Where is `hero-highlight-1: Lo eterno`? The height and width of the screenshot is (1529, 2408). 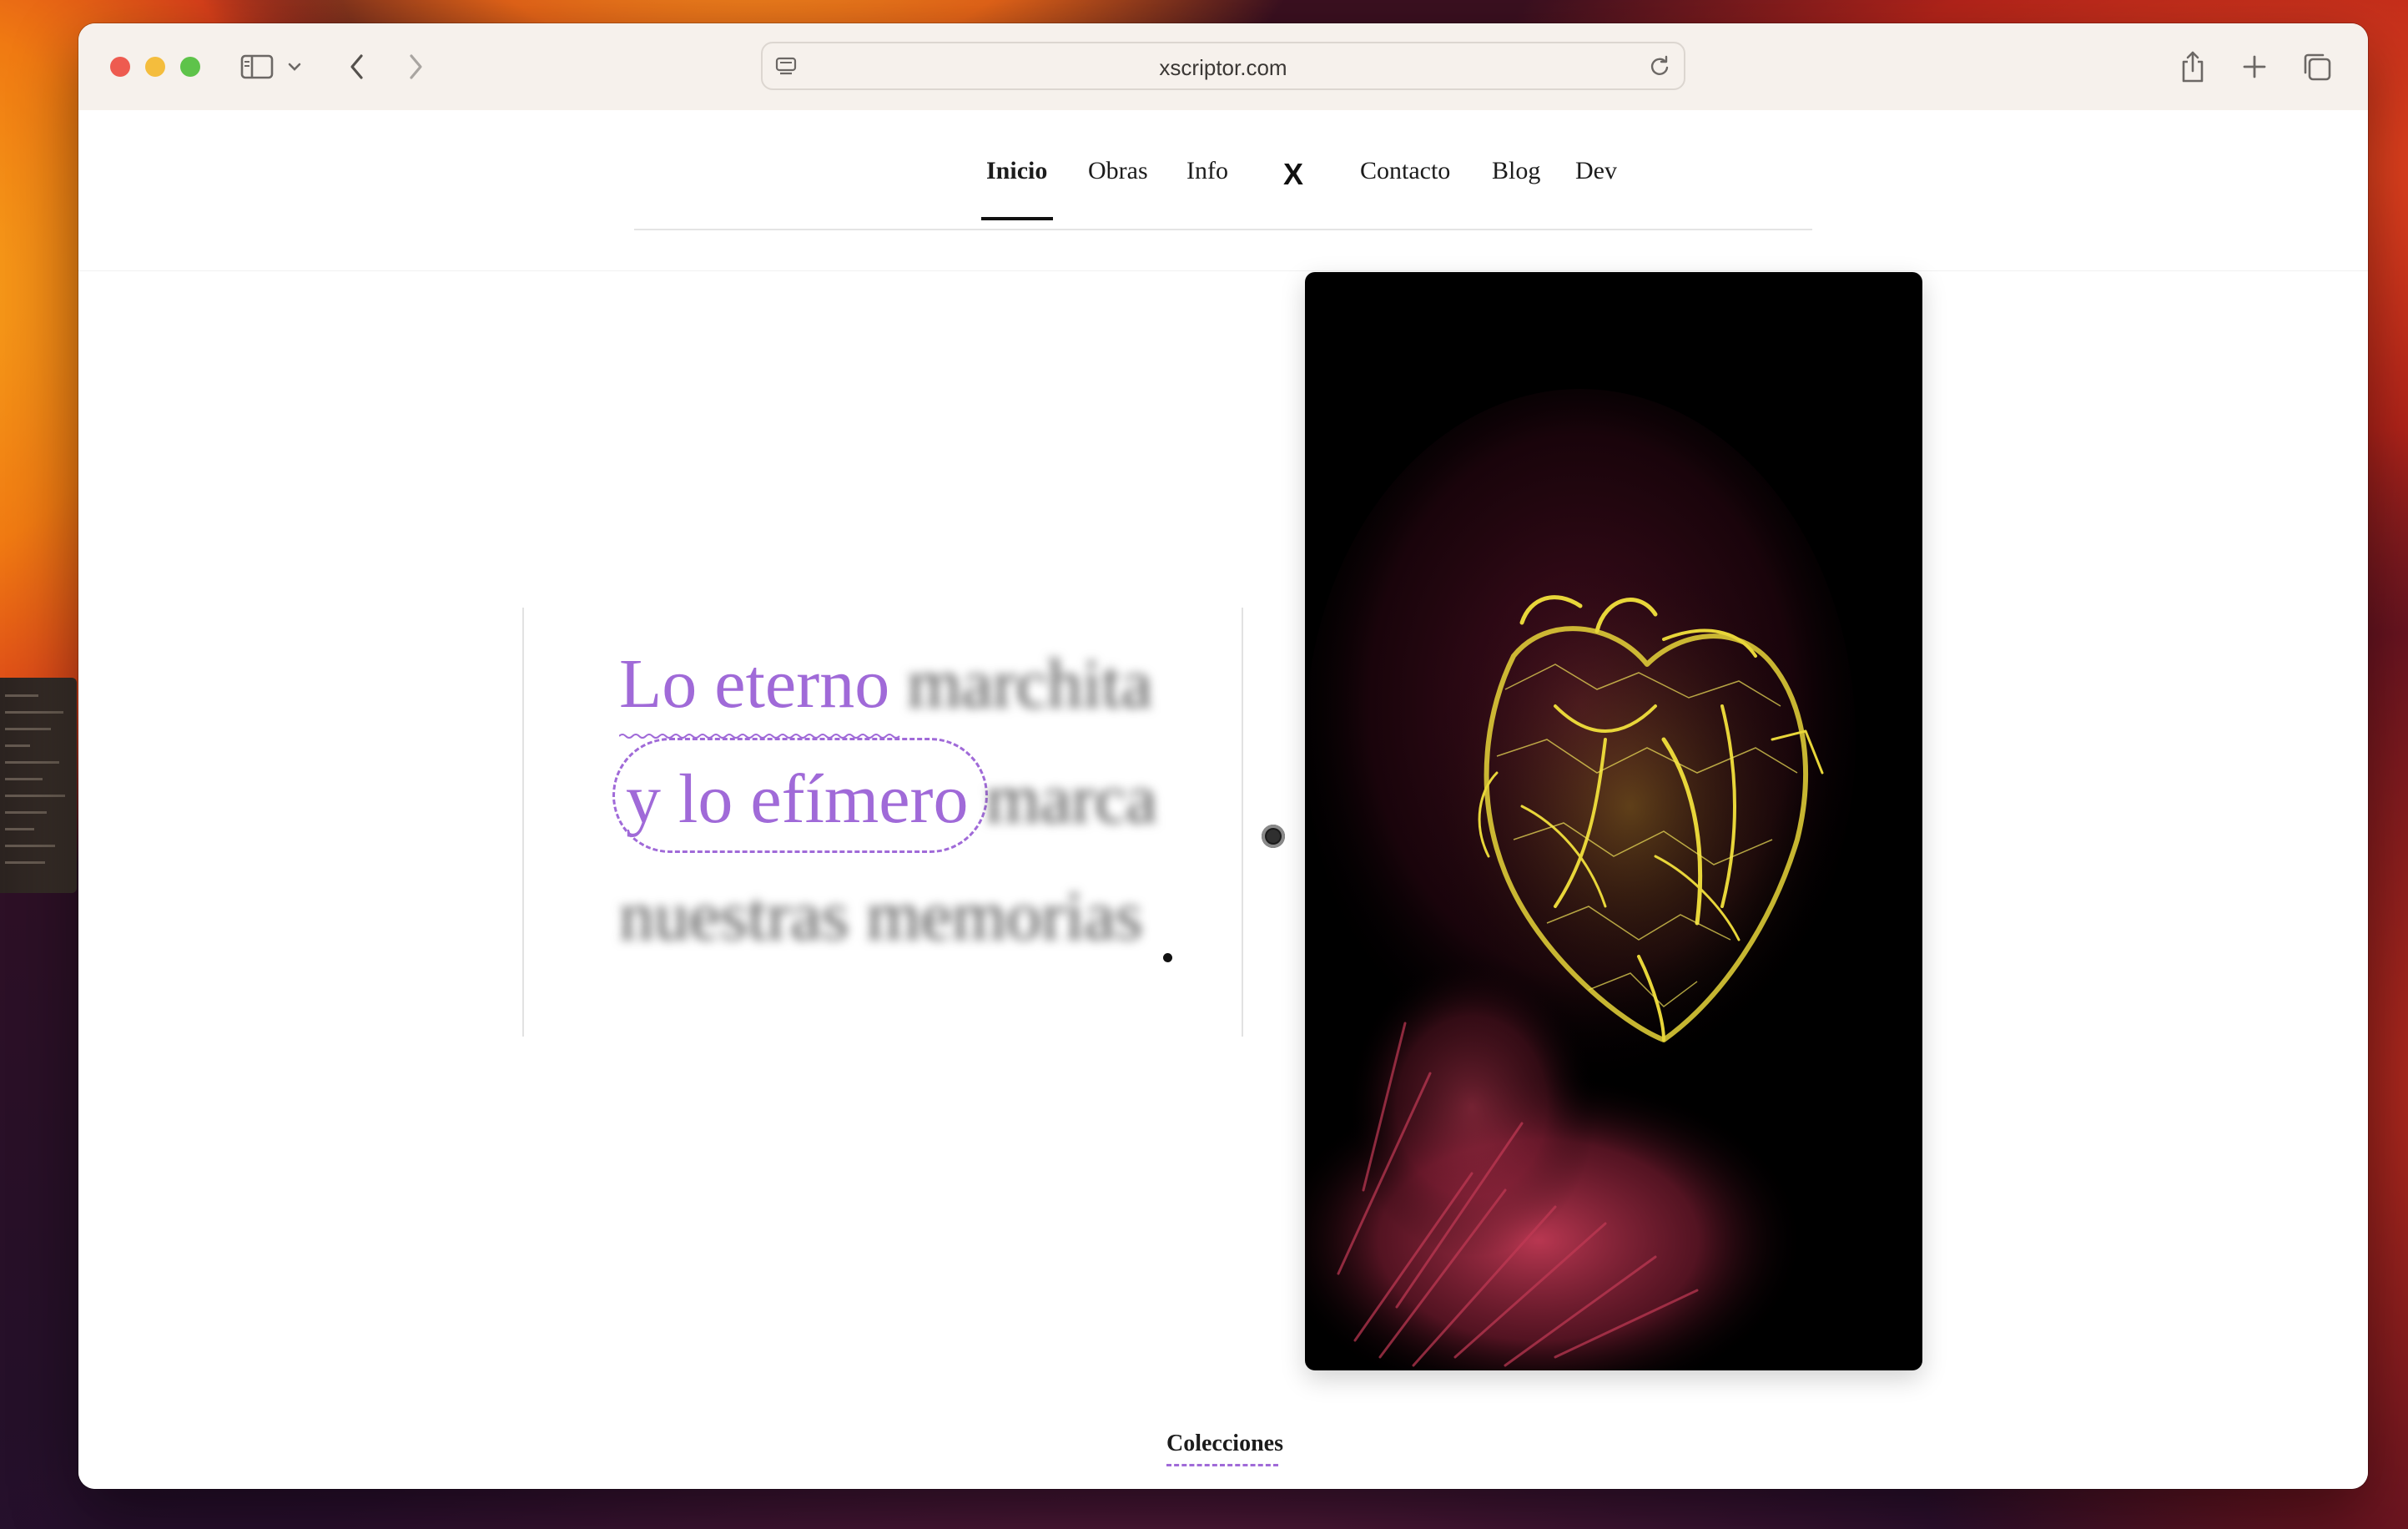 hero-highlight-1: Lo eterno is located at coordinates (754, 684).